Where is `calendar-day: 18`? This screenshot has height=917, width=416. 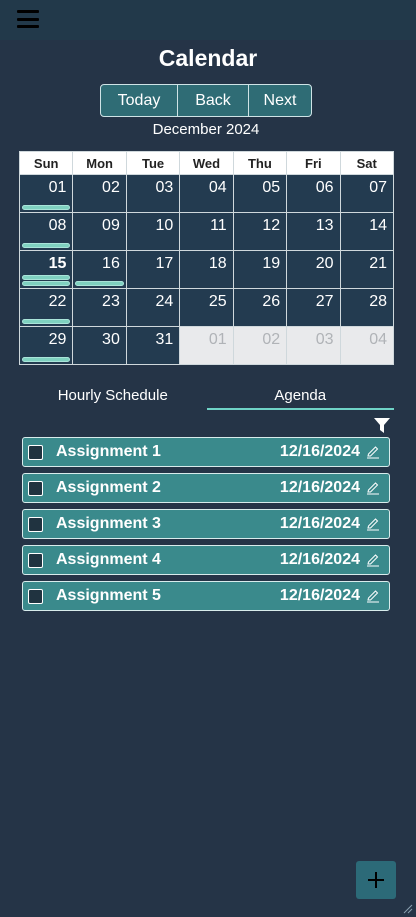
calendar-day: 18 is located at coordinates (206, 269).